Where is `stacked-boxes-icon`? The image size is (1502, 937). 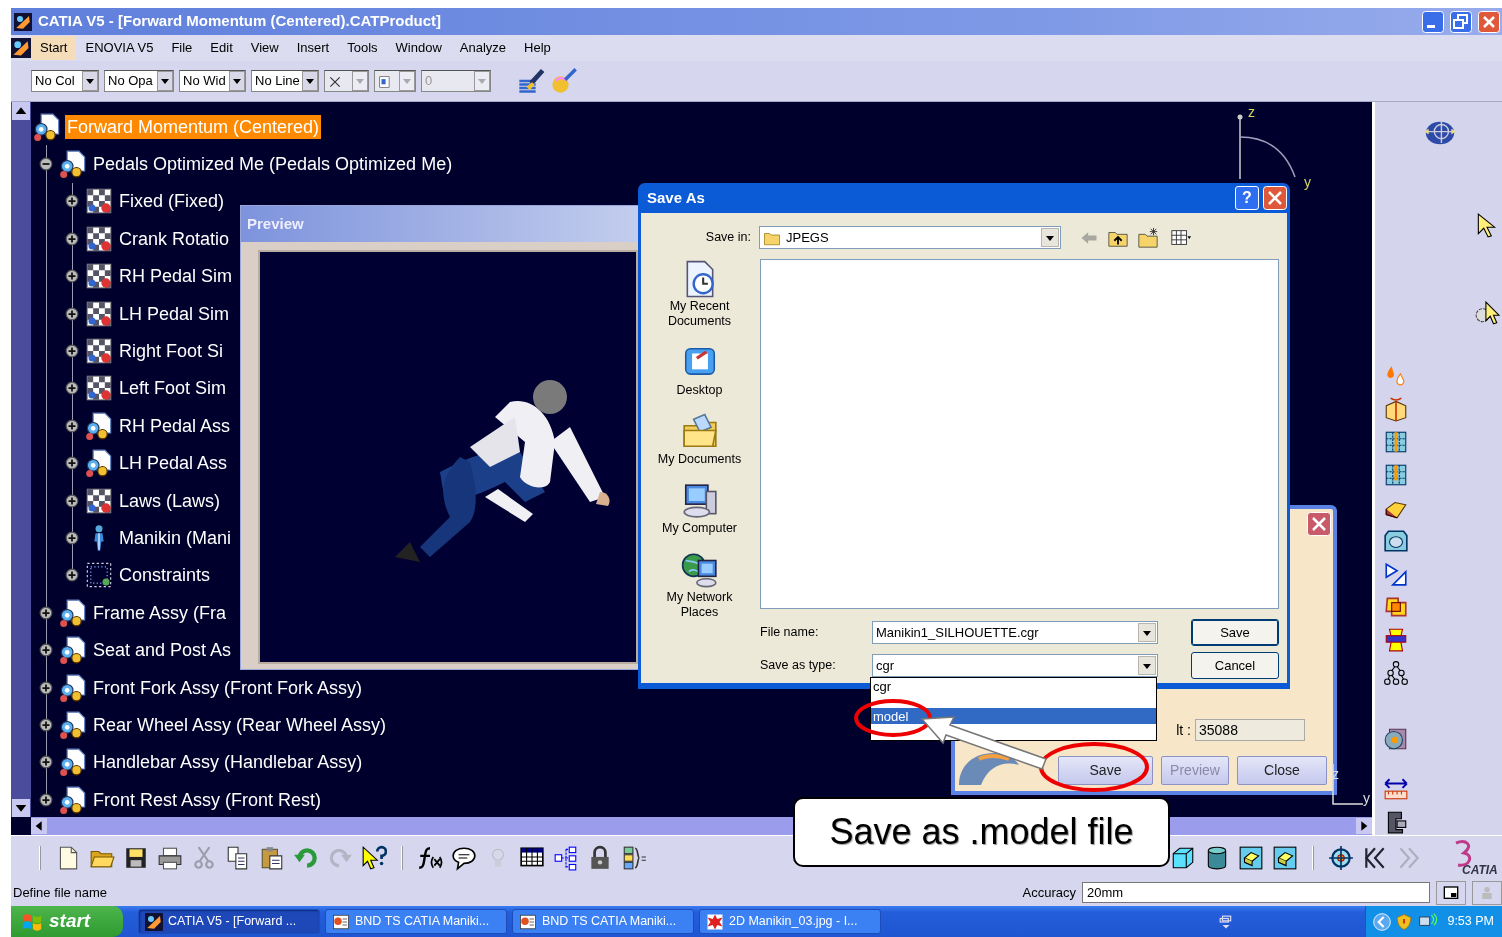
stacked-boxes-icon is located at coordinates (634, 857).